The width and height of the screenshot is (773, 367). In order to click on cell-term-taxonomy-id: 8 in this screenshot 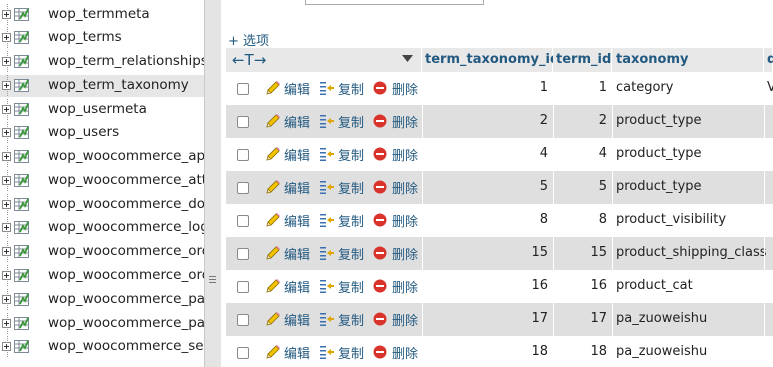, I will do `click(487, 219)`.